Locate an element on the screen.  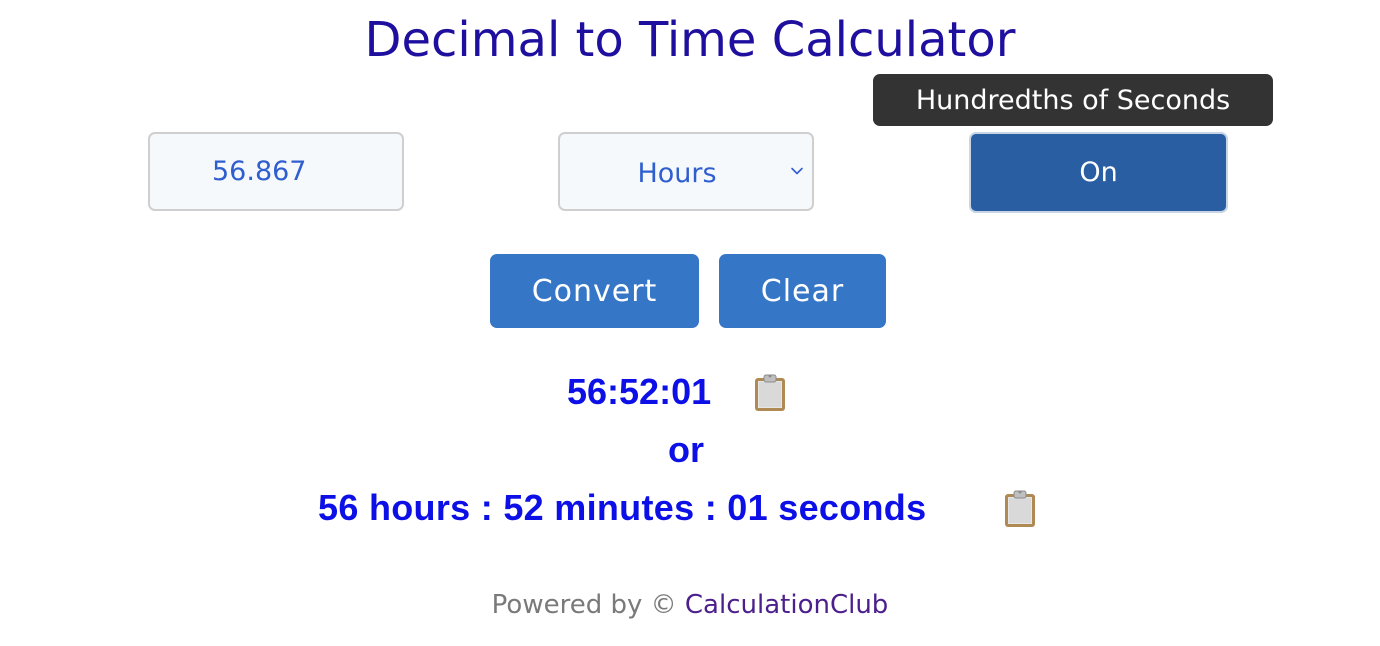
unit-select: Hours is located at coordinates (686, 171).